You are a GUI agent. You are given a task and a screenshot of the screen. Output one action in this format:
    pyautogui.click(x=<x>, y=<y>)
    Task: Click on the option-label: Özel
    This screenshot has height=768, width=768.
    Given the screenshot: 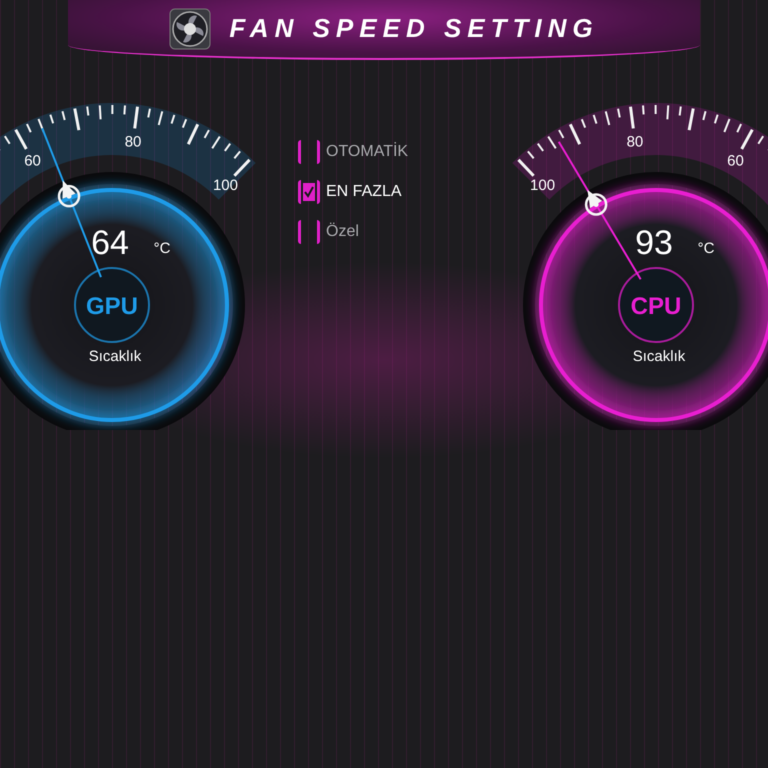 What is the action you would take?
    pyautogui.click(x=342, y=232)
    